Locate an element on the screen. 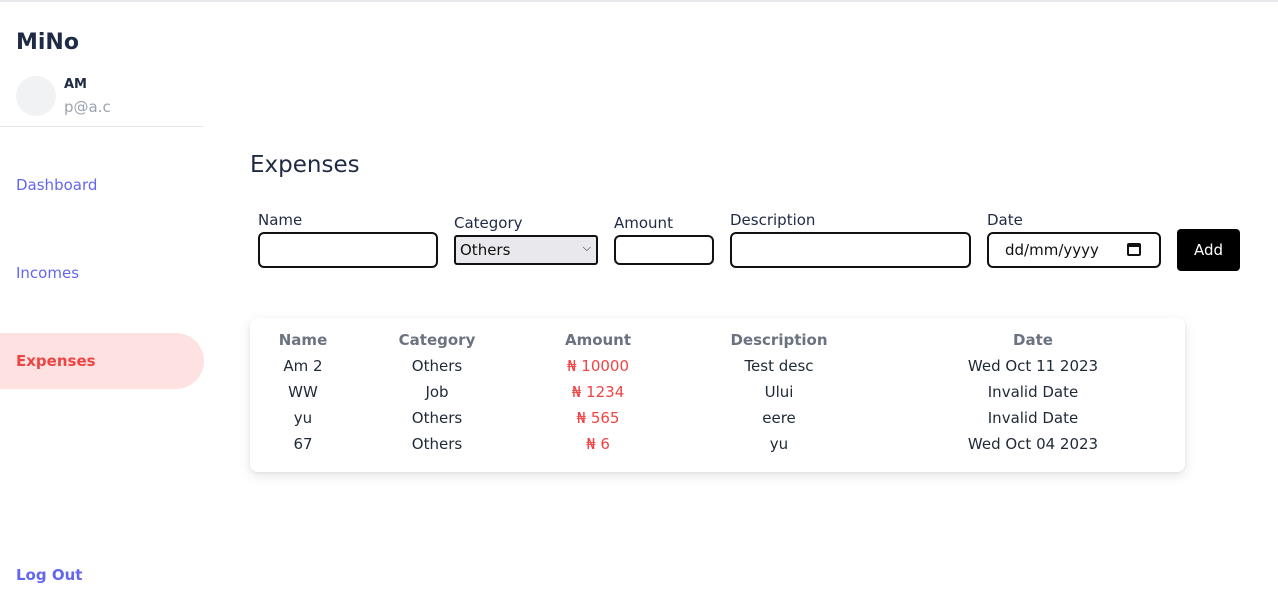 The height and width of the screenshot is (602, 1278). table-cell-amount: ₦ 1234 is located at coordinates (598, 392).